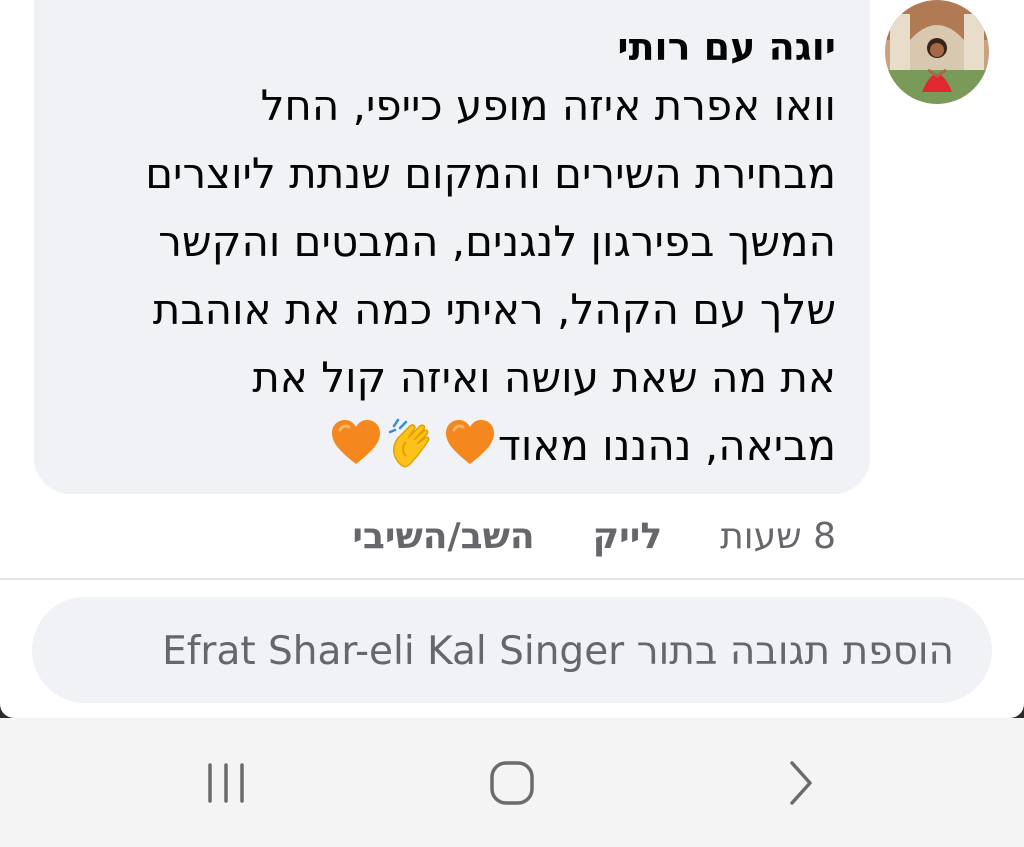  Describe the element at coordinates (409, 443) in the screenshot. I see `clapping-hands-icon` at that location.